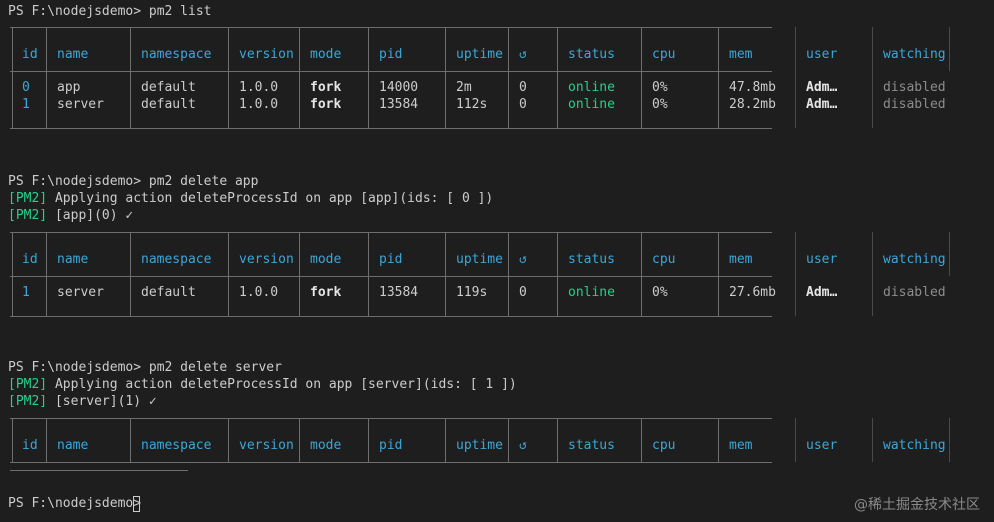 This screenshot has width=994, height=522. I want to click on column-header-user: user, so click(822, 259).